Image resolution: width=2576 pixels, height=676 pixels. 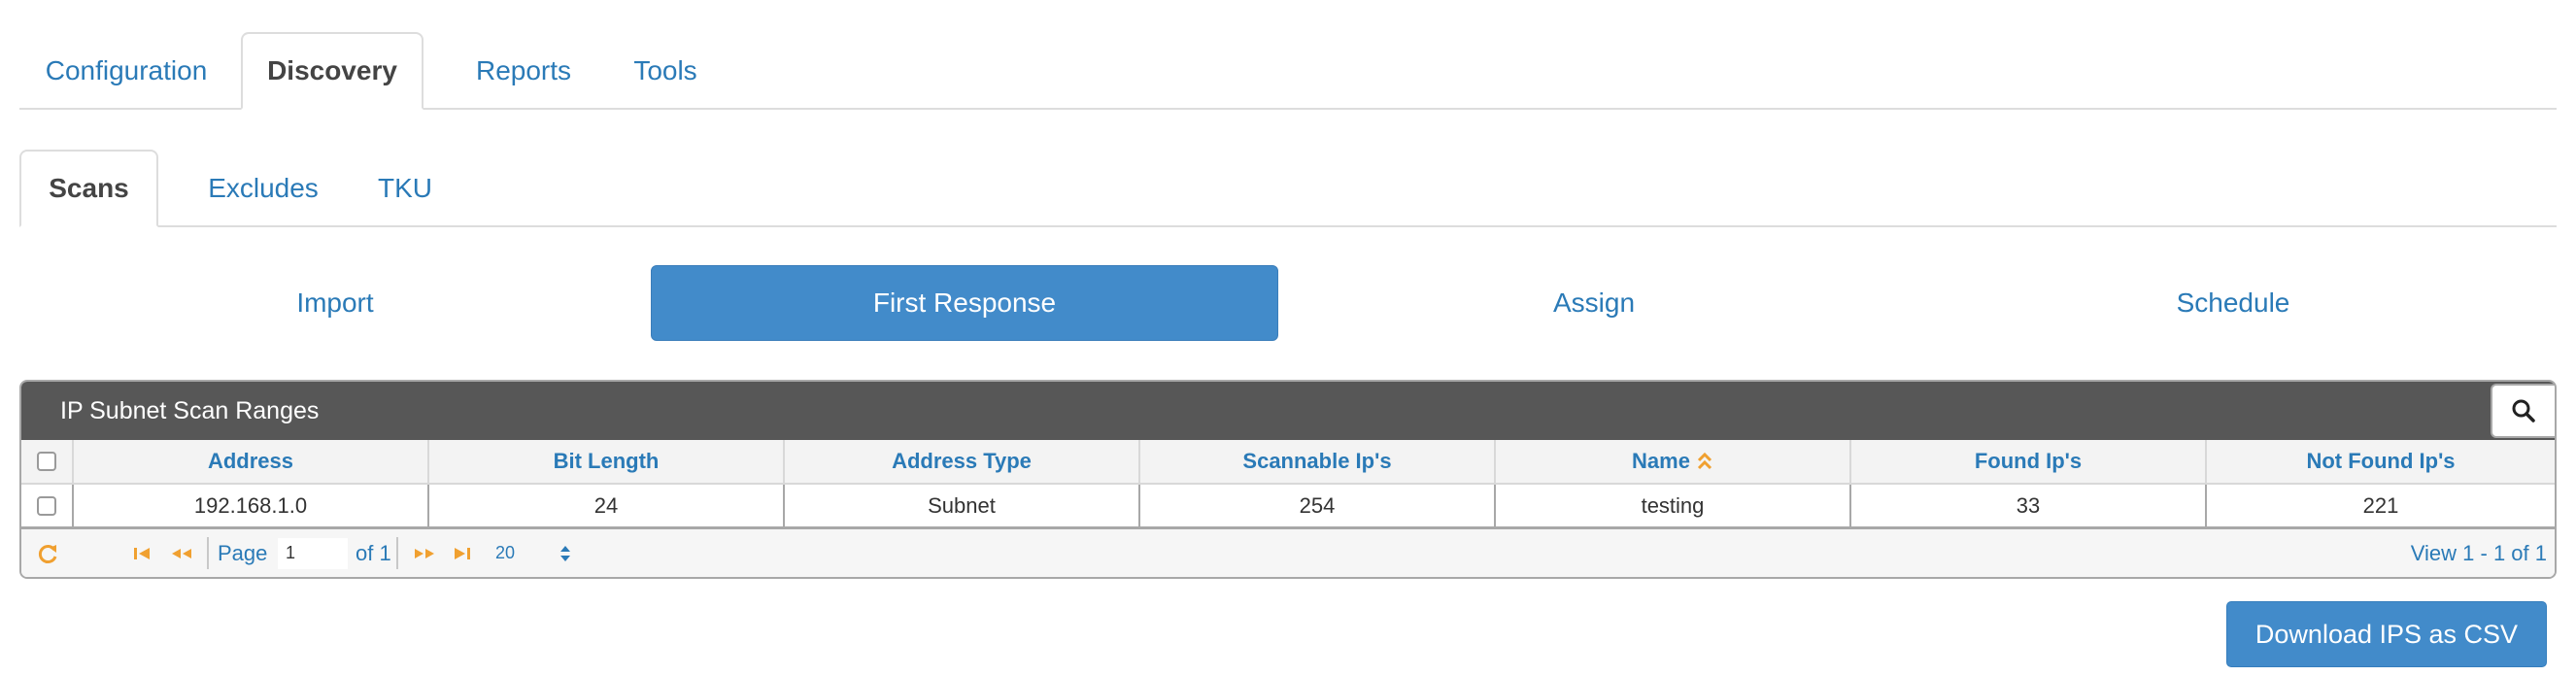 What do you see at coordinates (962, 505) in the screenshot?
I see `cell-address-type: Subnet` at bounding box center [962, 505].